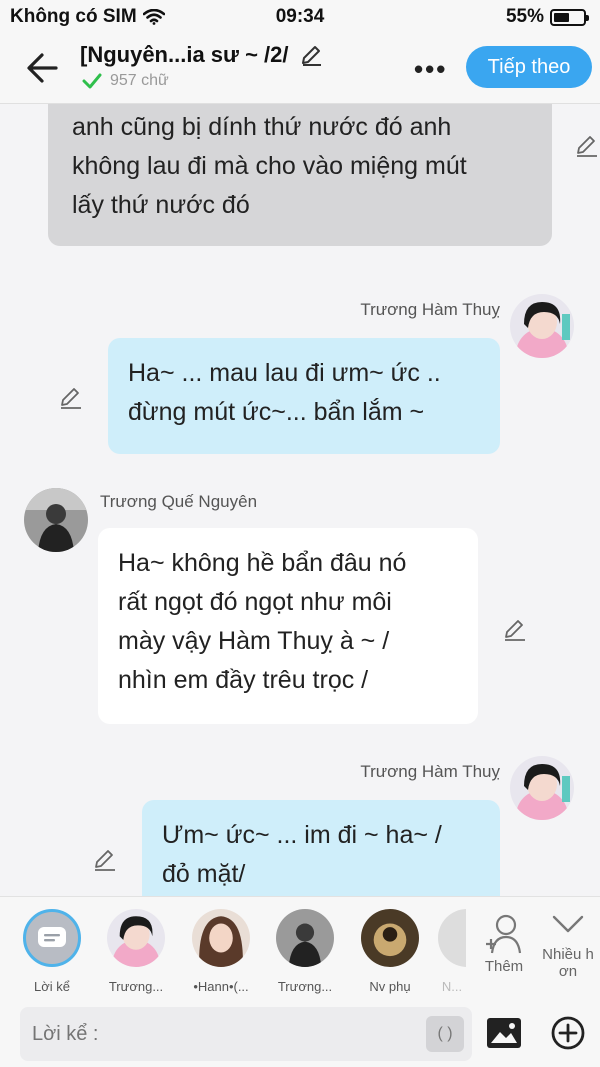  What do you see at coordinates (276, 412) in the screenshot?
I see `message-line: đừng mút ức~... bẩn lắm ~` at bounding box center [276, 412].